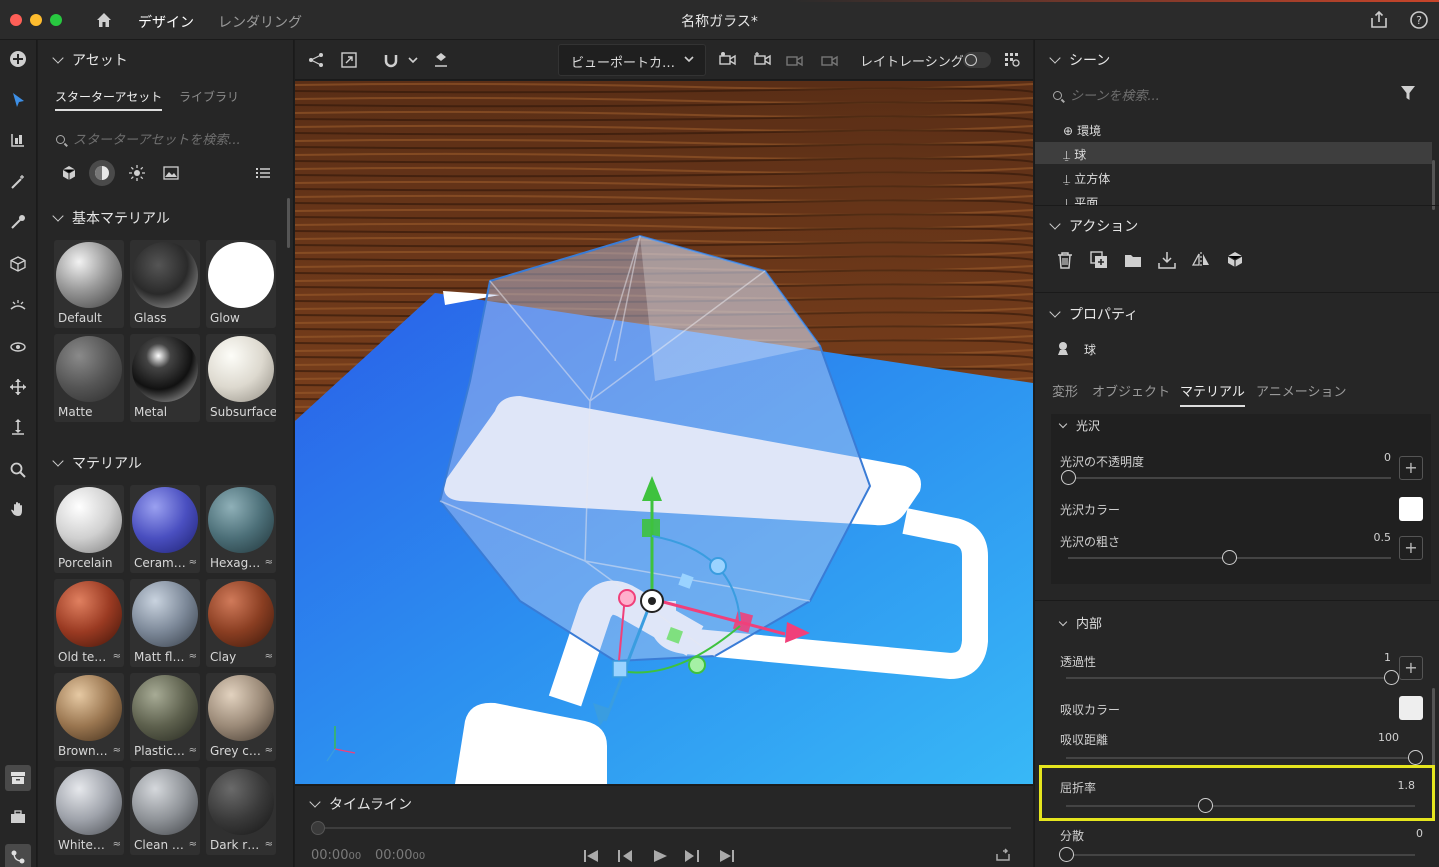 This screenshot has height=867, width=1439. I want to click on material-swatch: Clean … ≈, so click(165, 811).